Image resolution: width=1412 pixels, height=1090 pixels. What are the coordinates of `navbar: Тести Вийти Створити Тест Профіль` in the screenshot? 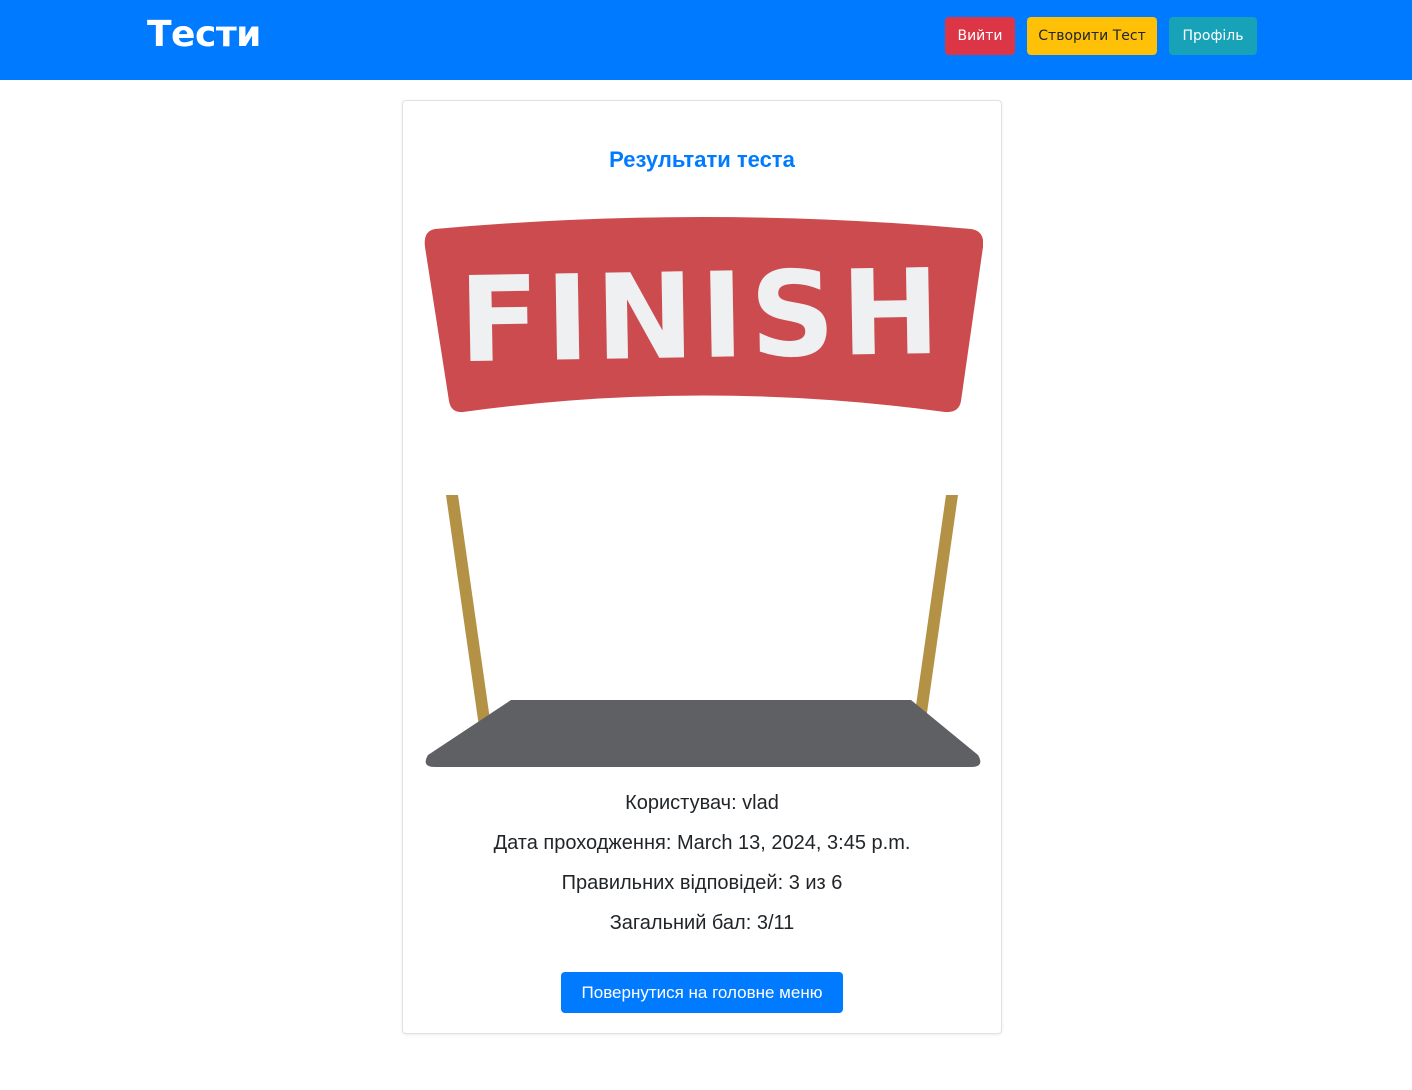 It's located at (706, 40).